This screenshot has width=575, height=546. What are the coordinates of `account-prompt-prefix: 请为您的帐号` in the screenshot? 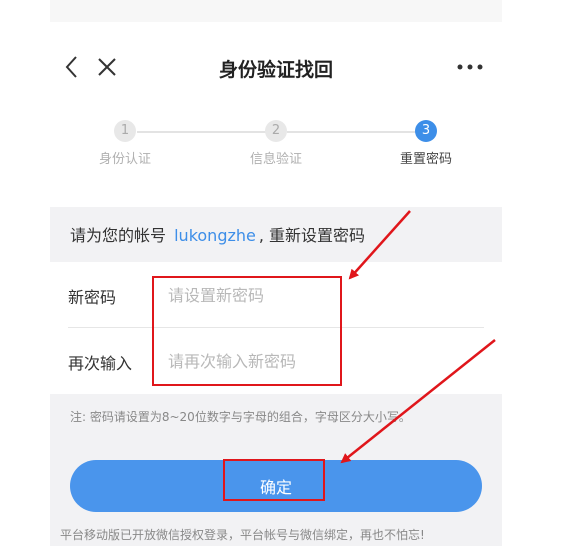 It's located at (118, 235).